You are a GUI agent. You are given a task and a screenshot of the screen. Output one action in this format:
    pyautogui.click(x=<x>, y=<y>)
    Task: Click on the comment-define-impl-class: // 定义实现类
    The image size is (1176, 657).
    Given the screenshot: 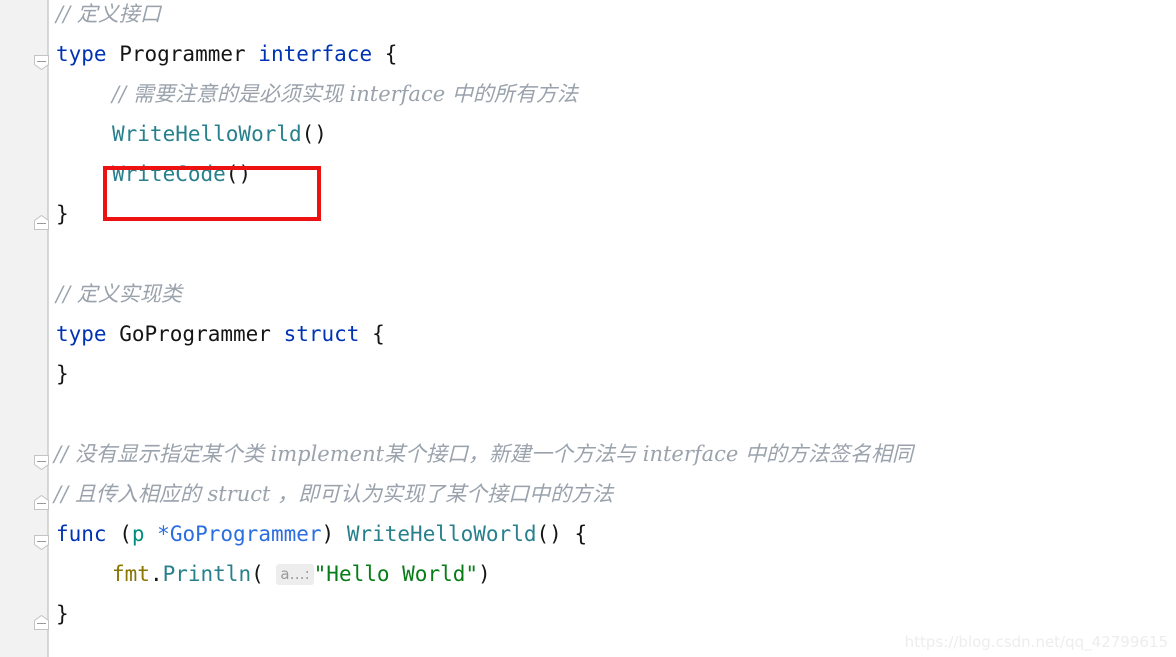 What is the action you would take?
    pyautogui.click(x=119, y=294)
    